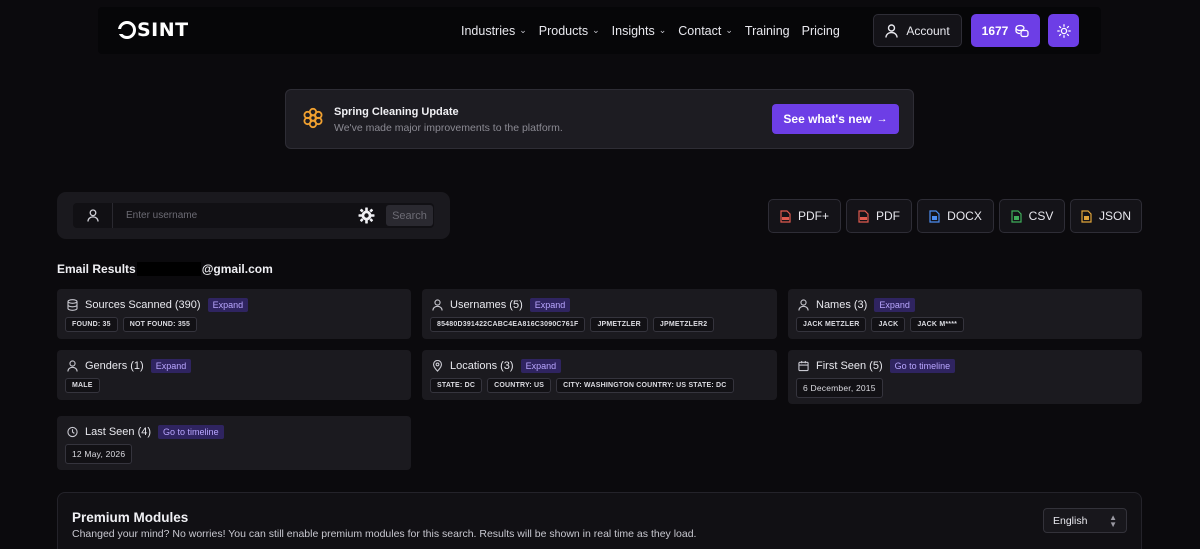  What do you see at coordinates (82, 385) in the screenshot?
I see `chip: MALE` at bounding box center [82, 385].